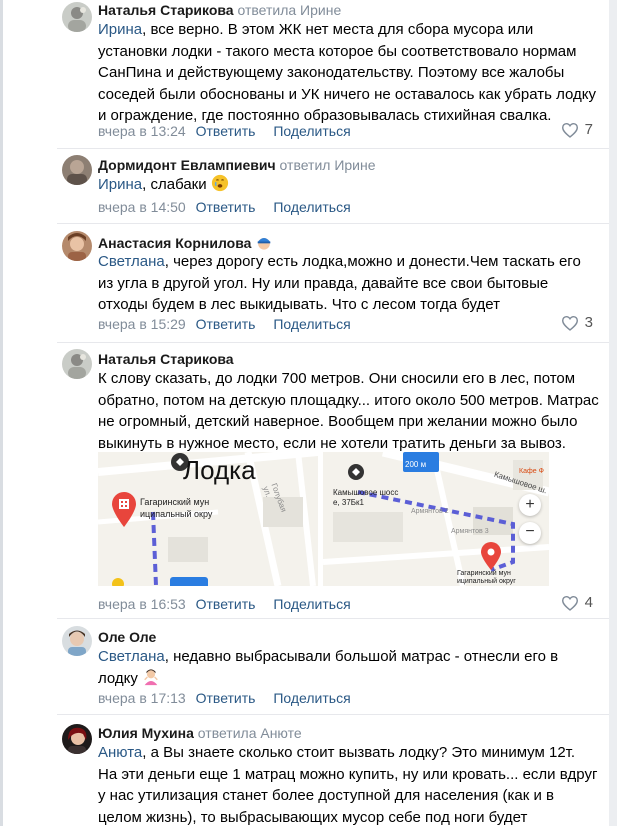 This screenshot has height=828, width=617. I want to click on author-name: Оле Оле, so click(127, 637).